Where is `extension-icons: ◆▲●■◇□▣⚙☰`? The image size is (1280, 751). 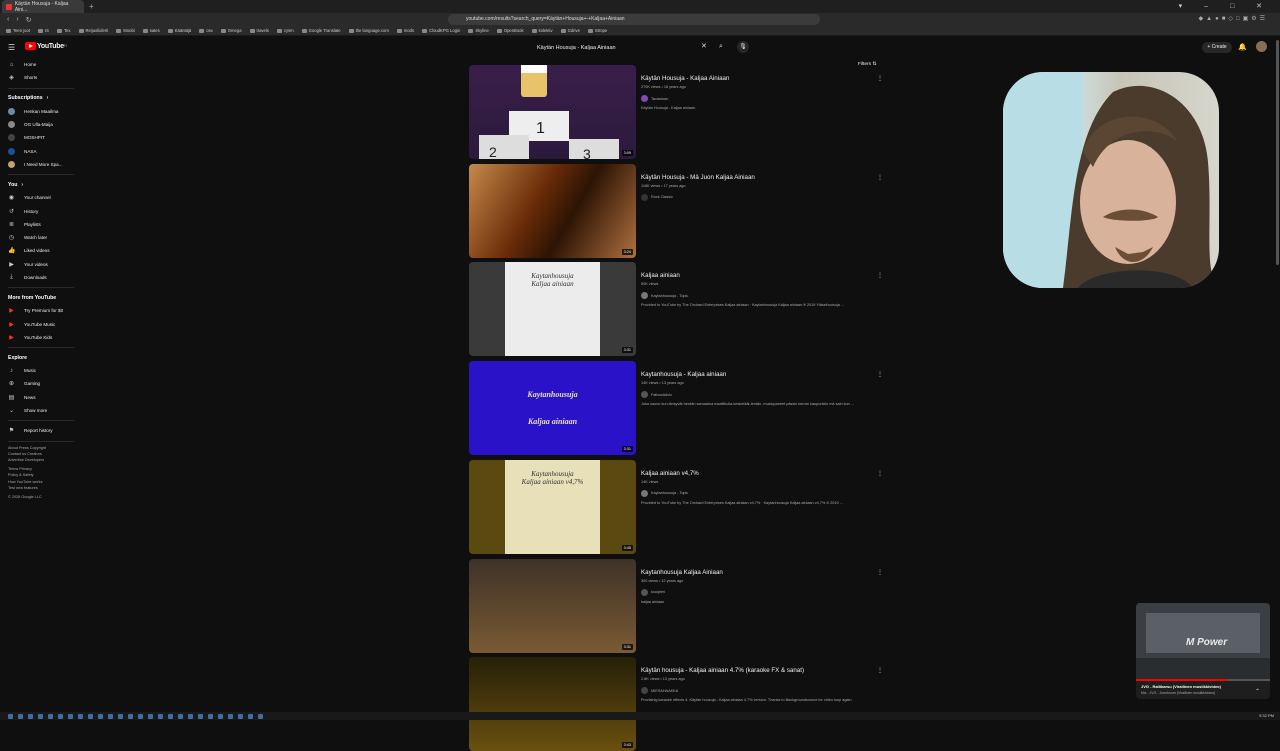
extension-icons: ◆▲●■◇□▣⚙☰ is located at coordinates (1233, 18).